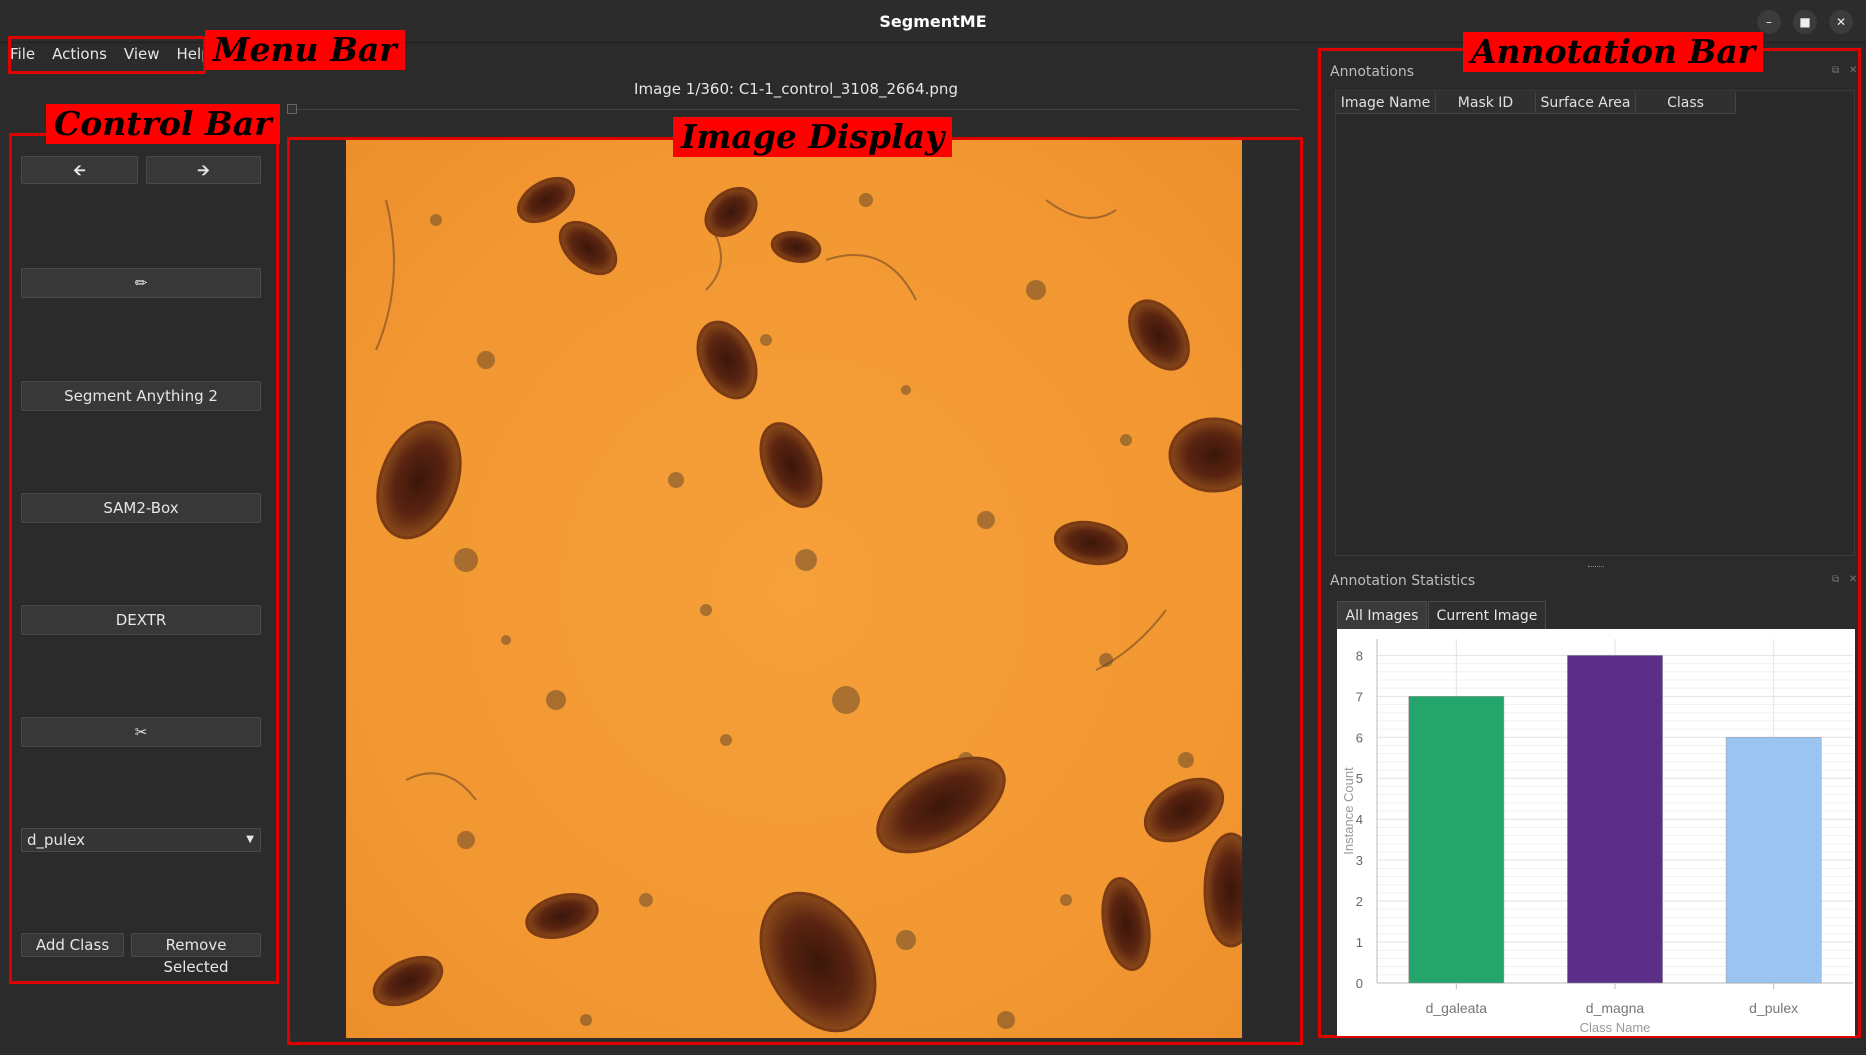 This screenshot has width=1866, height=1055. I want to click on menu-bar-highlight, so click(107, 55).